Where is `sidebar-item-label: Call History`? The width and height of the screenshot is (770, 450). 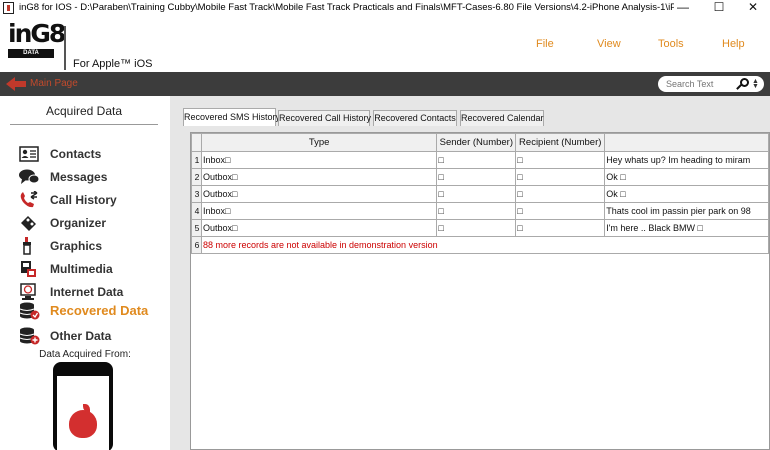 sidebar-item-label: Call History is located at coordinates (83, 200).